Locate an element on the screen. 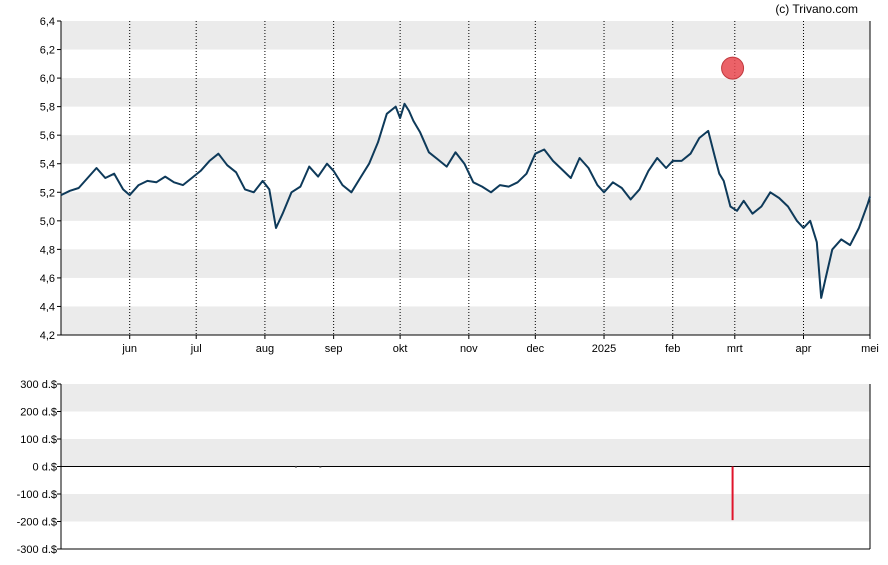  insider-y-tick-label: -200 d.$ is located at coordinates (37, 523).